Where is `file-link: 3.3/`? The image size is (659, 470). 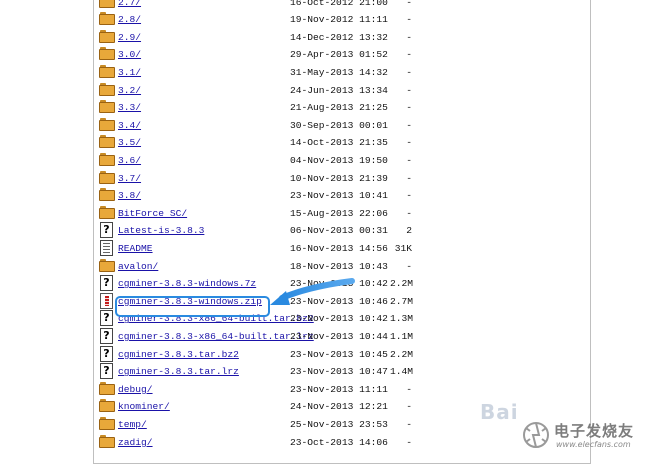
file-link: 3.3/ is located at coordinates (129, 108).